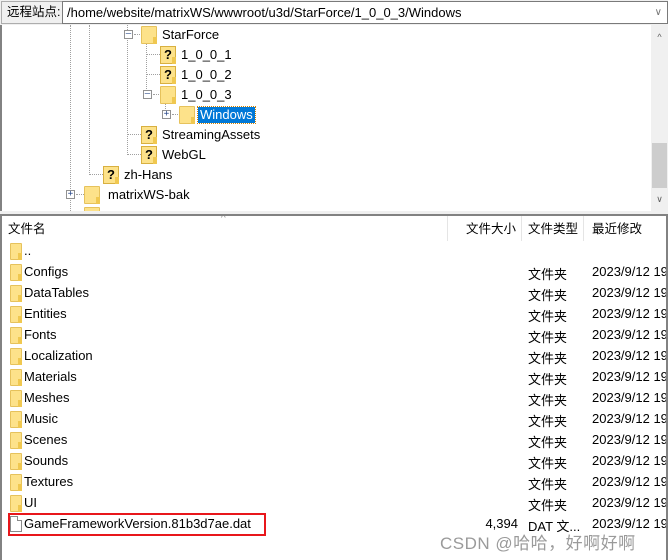 The image size is (668, 560). Describe the element at coordinates (226, 115) in the screenshot. I see `selected-node-label: Windows` at that location.